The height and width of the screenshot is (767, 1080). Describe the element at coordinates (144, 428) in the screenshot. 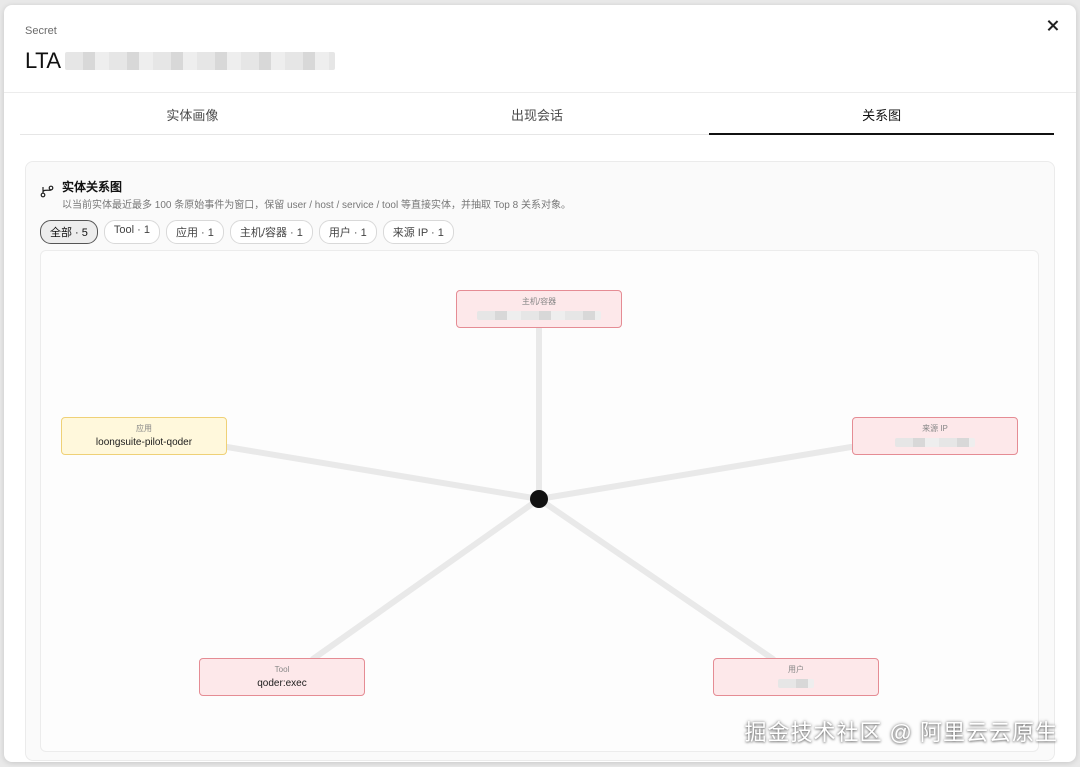

I see `node-type-label: 应用` at that location.